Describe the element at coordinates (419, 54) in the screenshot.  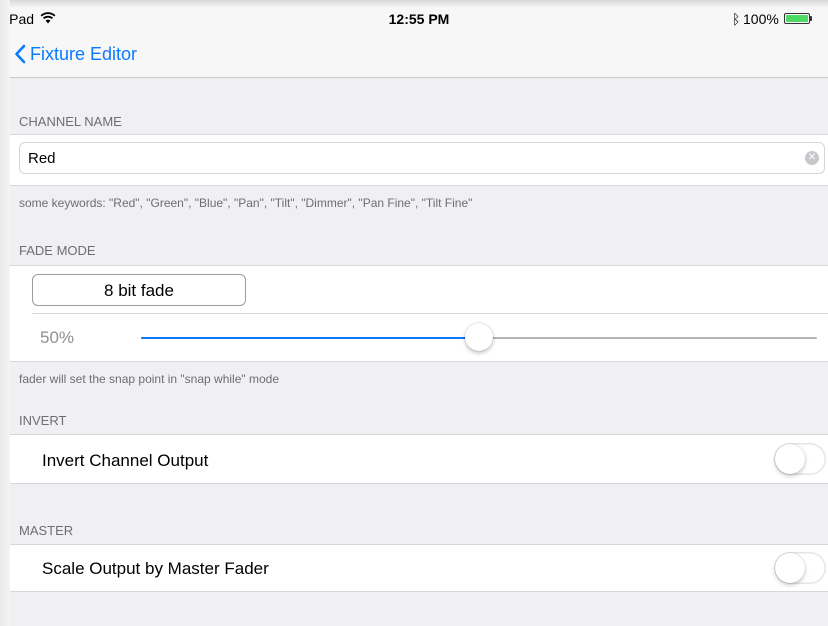
I see `navigation-bar: Fixture Editor` at that location.